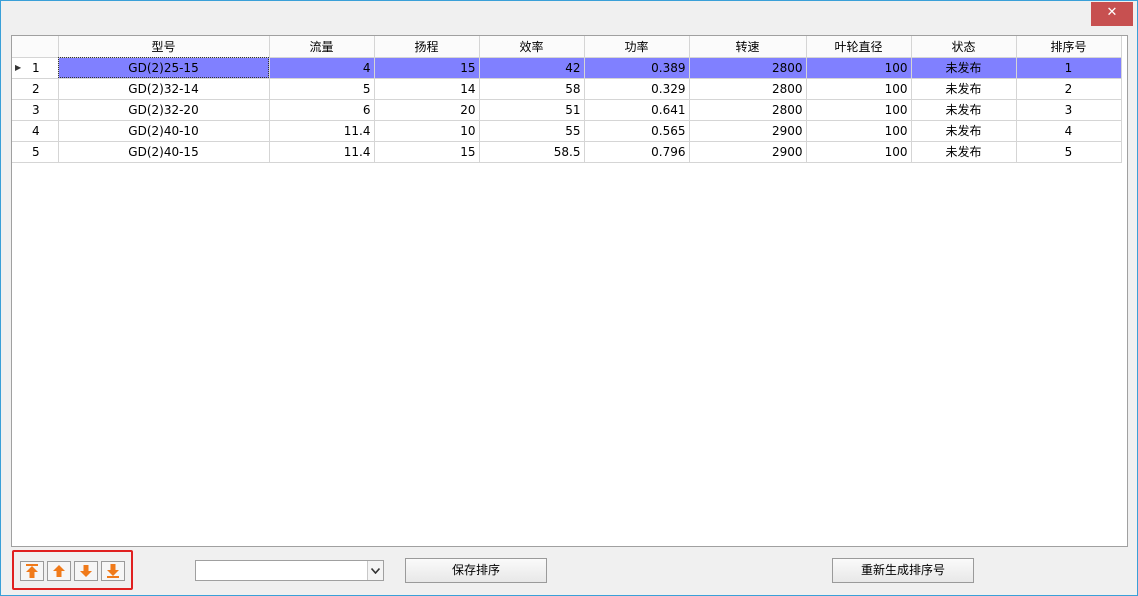  I want to click on row-move-button-group, so click(72, 570).